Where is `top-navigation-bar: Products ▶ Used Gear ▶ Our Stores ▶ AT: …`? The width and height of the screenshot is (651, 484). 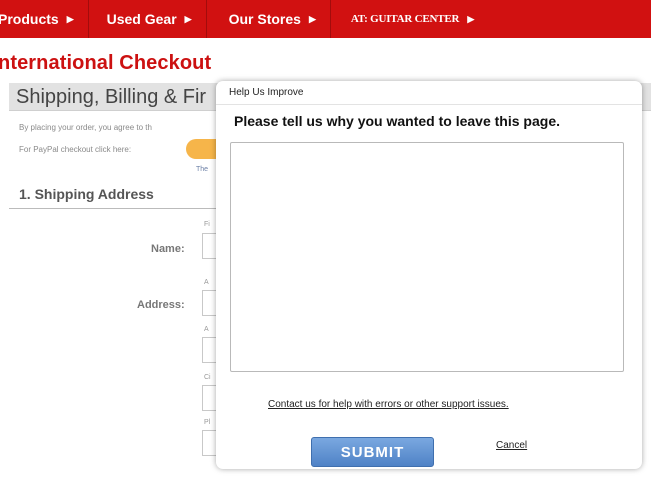
top-navigation-bar: Products ▶ Used Gear ▶ Our Stores ▶ AT: … is located at coordinates (325, 19).